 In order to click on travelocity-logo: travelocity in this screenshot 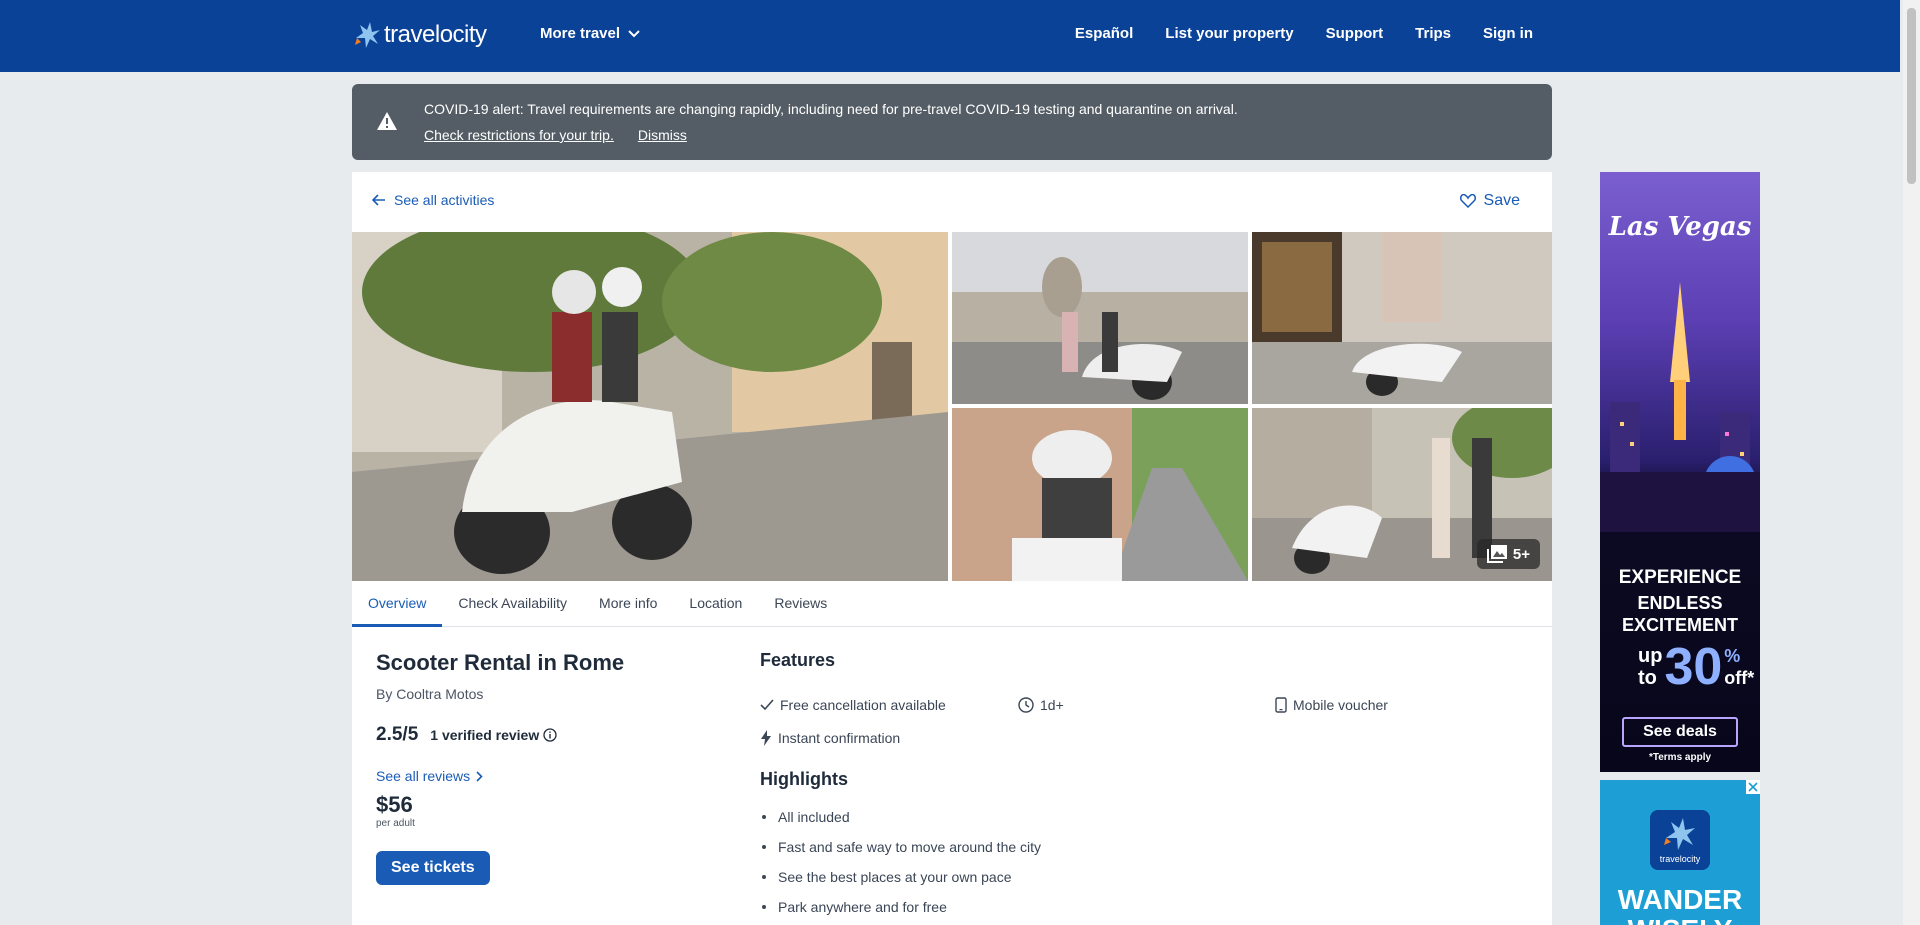, I will do `click(419, 35)`.